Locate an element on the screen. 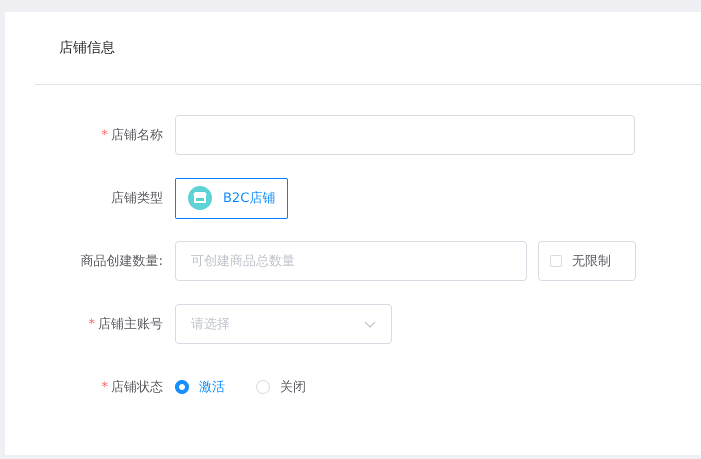 This screenshot has width=701, height=459. chevron-down-icon is located at coordinates (370, 324).